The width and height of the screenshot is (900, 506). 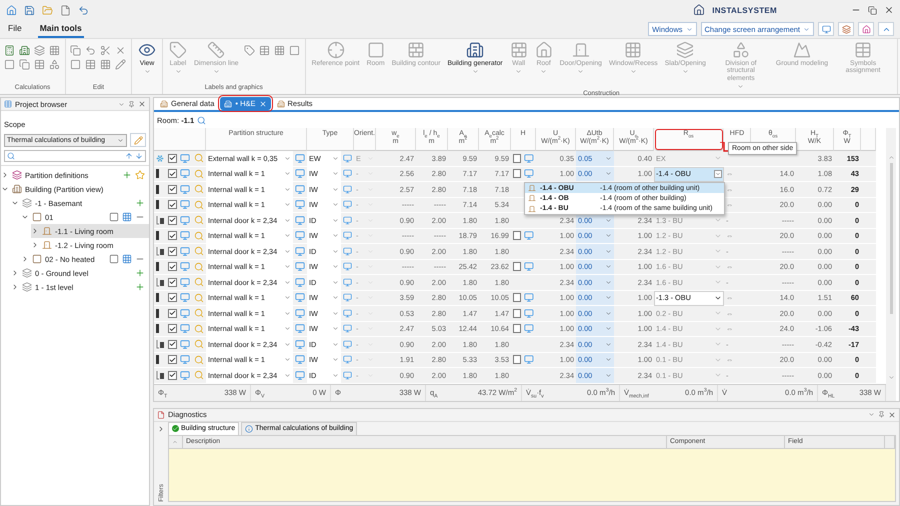 I want to click on save-icon, so click(x=29, y=10).